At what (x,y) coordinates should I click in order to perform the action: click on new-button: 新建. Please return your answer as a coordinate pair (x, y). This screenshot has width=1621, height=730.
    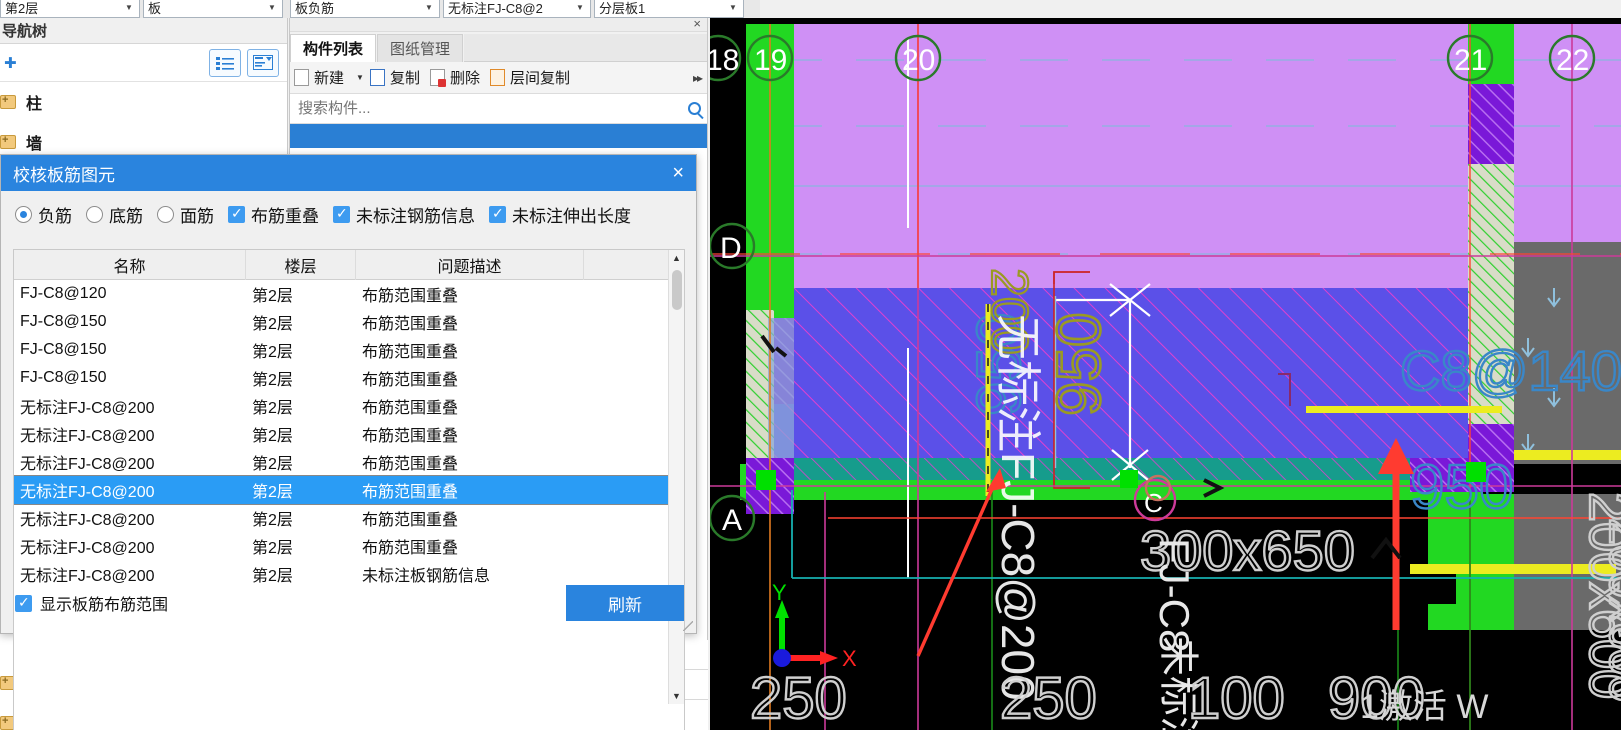
    Looking at the image, I should click on (319, 77).